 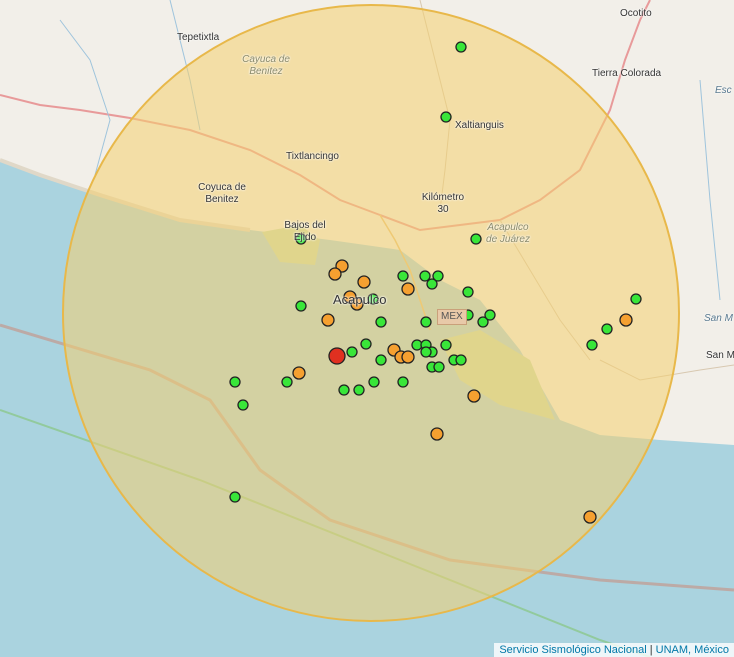 I want to click on place-bajos: Bajos del Ejido, so click(x=305, y=231).